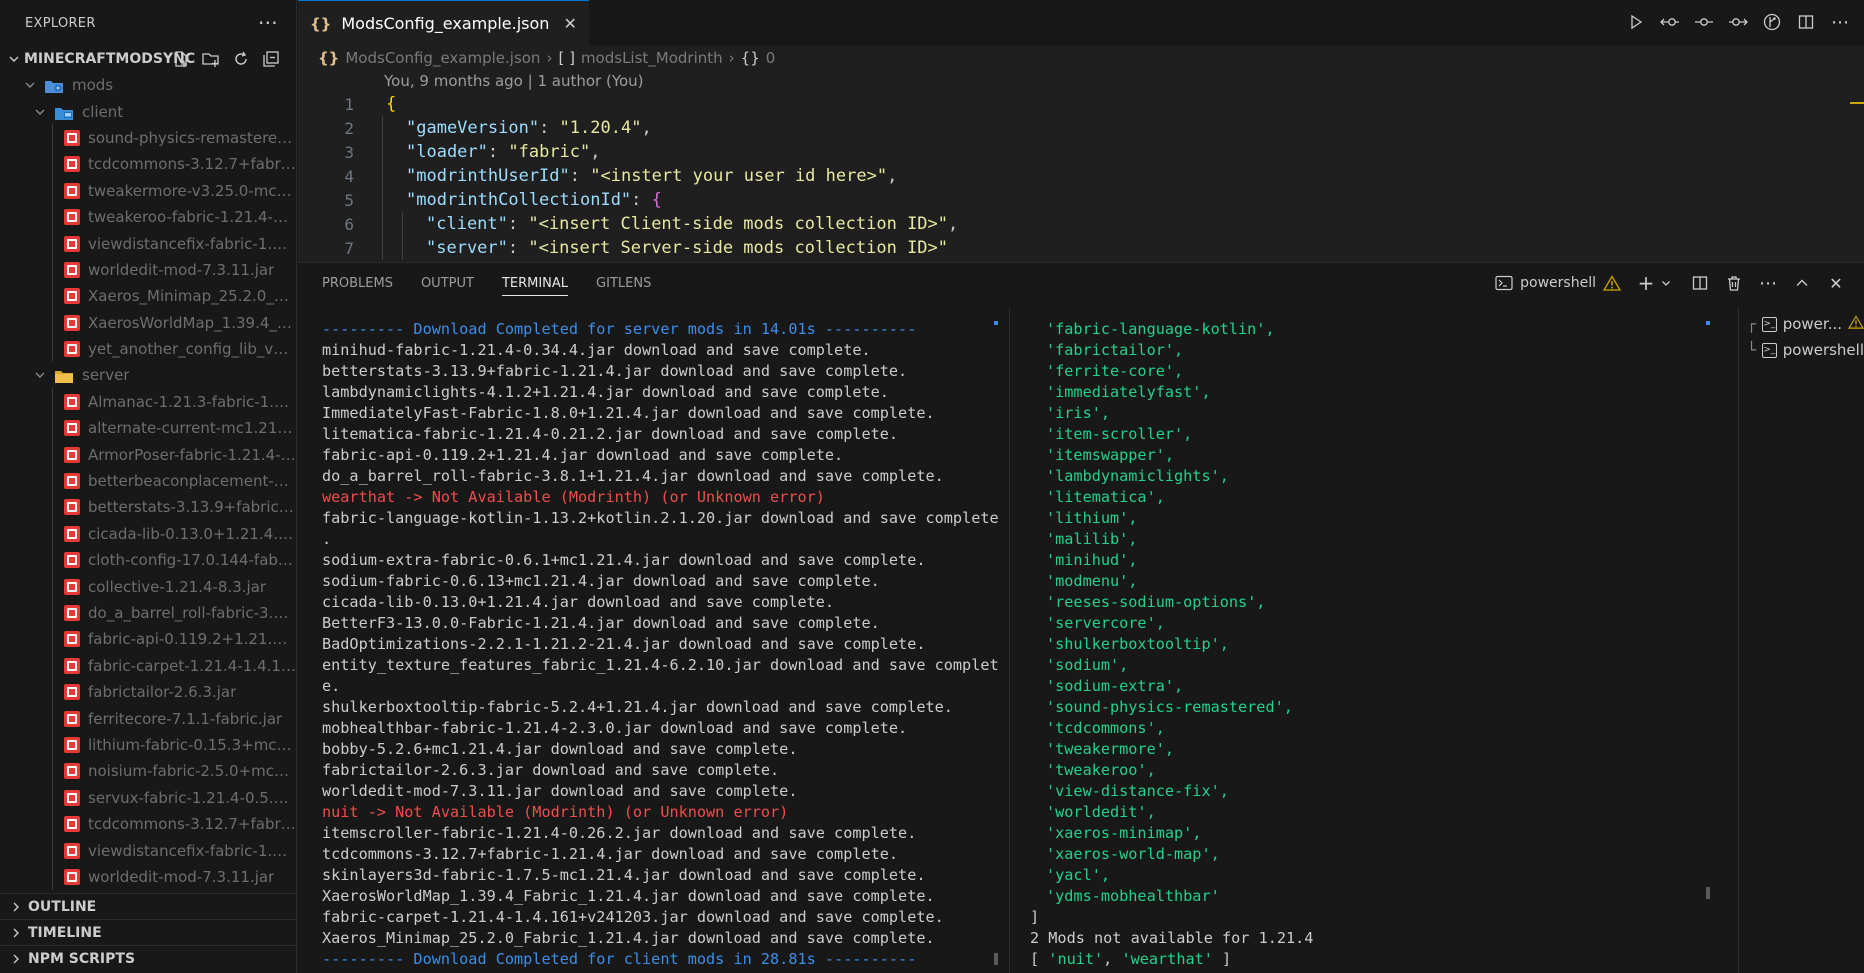 This screenshot has width=1864, height=973. What do you see at coordinates (1738, 22) in the screenshot?
I see `git-next-icon` at bounding box center [1738, 22].